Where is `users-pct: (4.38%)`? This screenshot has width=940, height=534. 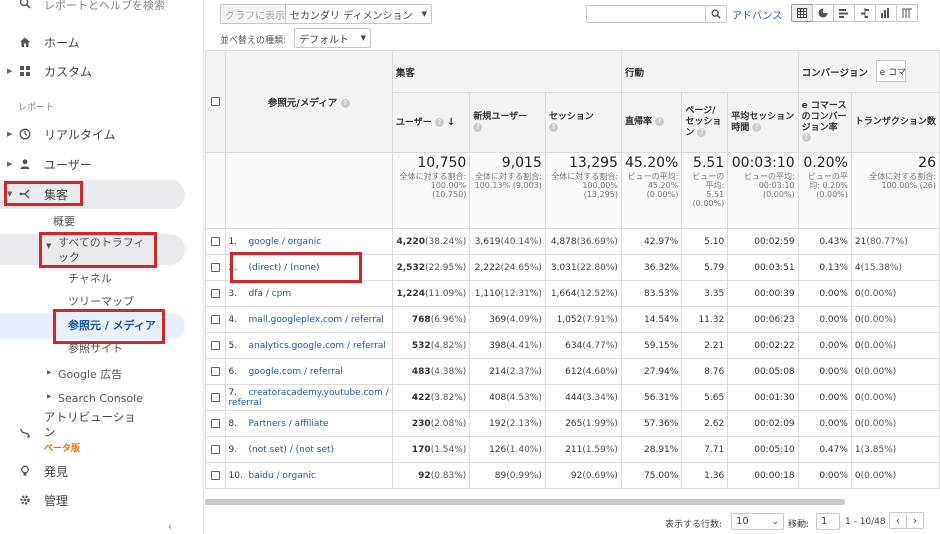 users-pct: (4.38%) is located at coordinates (448, 371).